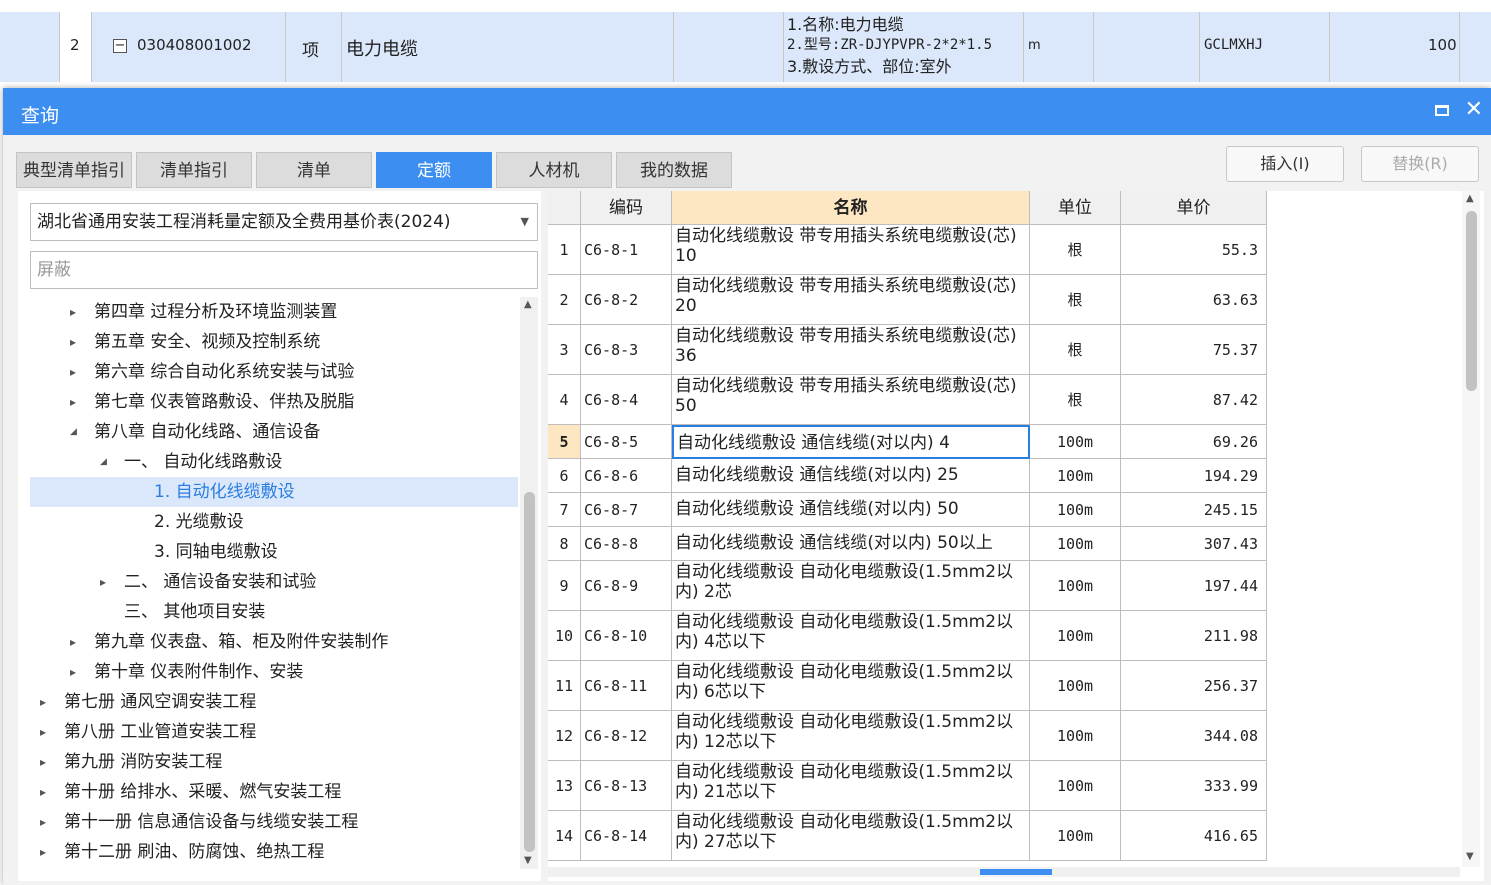 Image resolution: width=1491 pixels, height=885 pixels. What do you see at coordinates (529, 672) in the screenshot?
I see `tree-scroll-thumb` at bounding box center [529, 672].